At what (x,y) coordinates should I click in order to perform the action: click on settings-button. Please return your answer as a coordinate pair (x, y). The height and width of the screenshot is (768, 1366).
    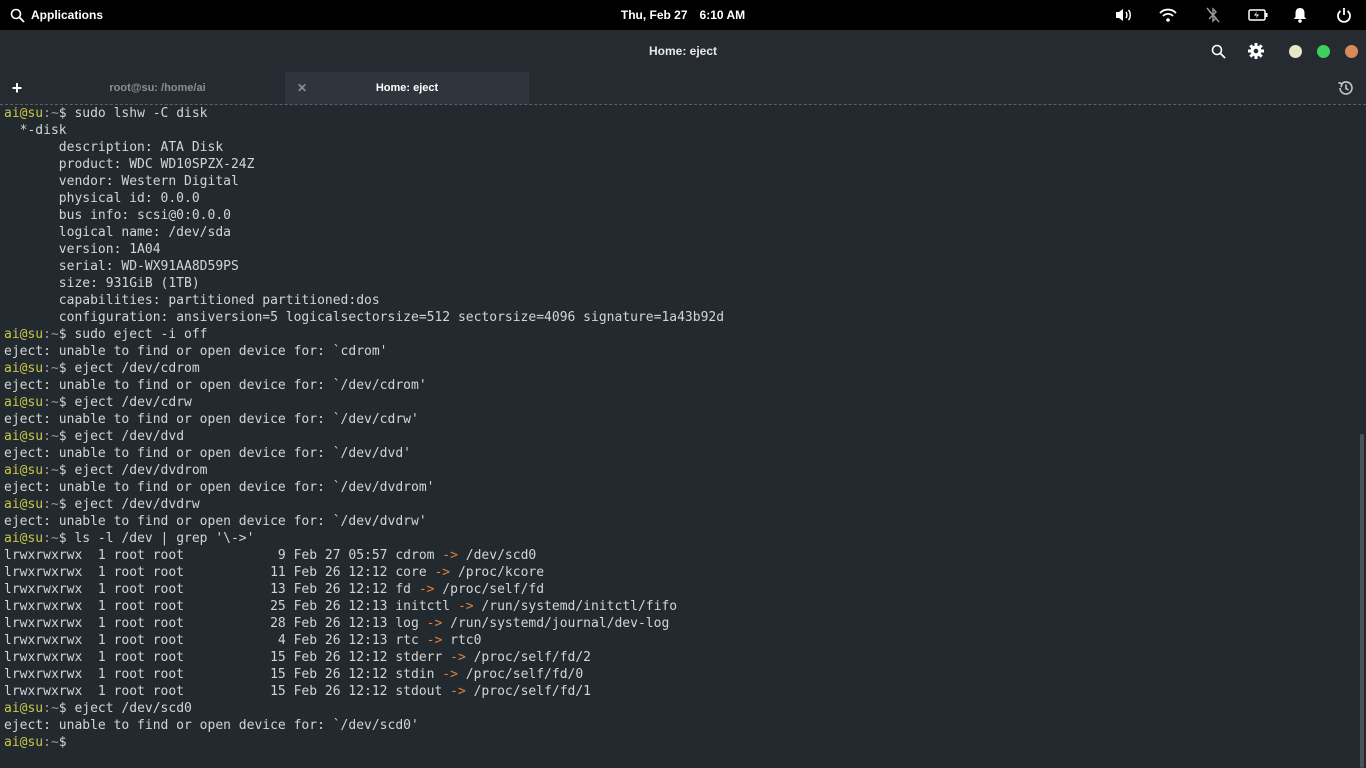
    Looking at the image, I should click on (1256, 51).